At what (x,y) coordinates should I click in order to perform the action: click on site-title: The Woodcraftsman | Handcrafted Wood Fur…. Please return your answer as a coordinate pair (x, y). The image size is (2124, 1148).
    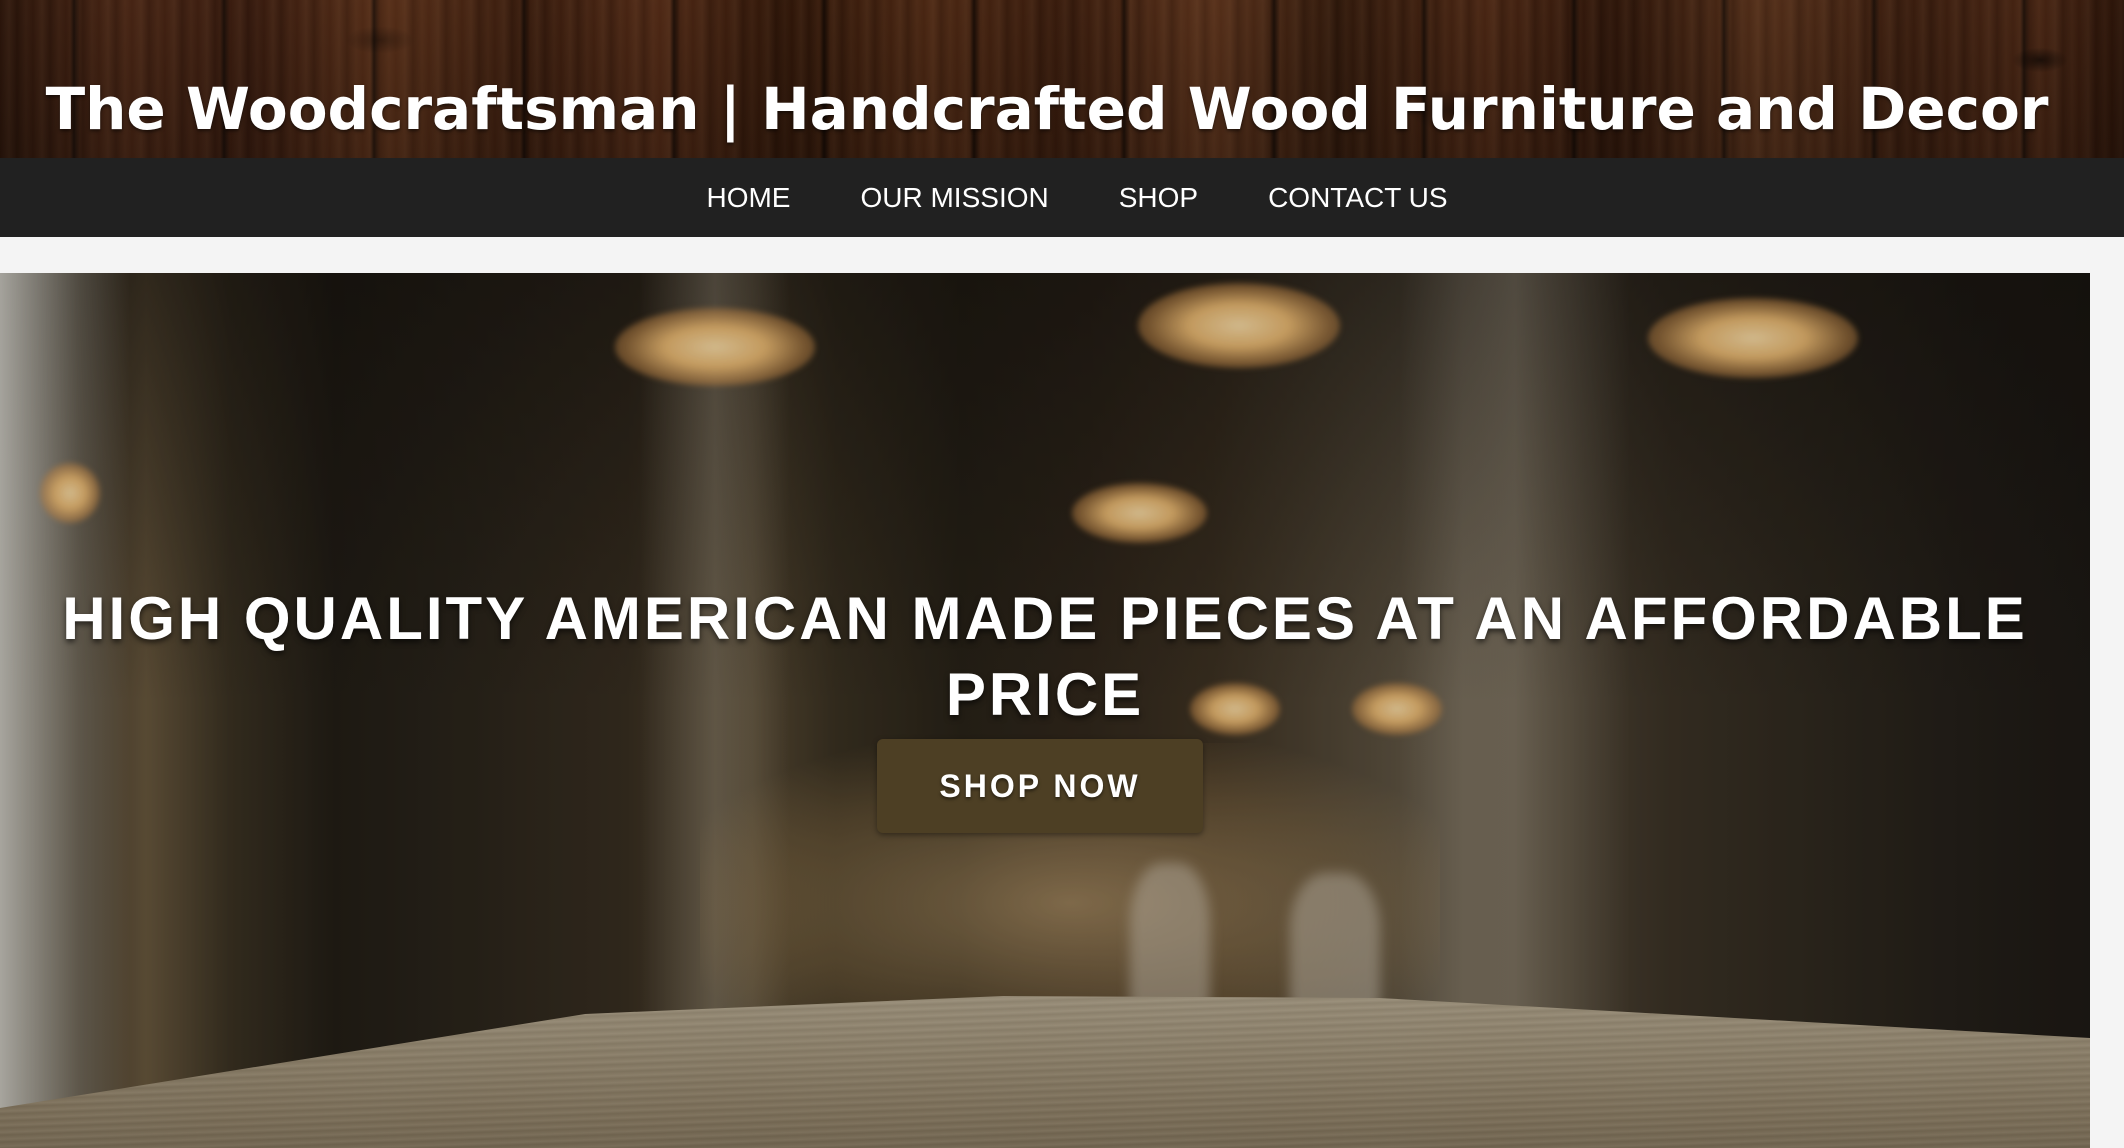
    Looking at the image, I should click on (1047, 108).